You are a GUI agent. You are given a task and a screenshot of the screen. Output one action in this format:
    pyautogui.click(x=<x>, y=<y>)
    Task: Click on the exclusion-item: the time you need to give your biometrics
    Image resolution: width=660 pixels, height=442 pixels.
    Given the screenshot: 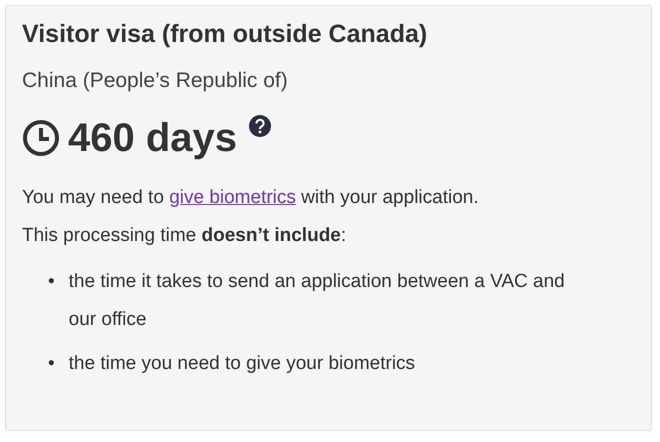 What is the action you would take?
    pyautogui.click(x=242, y=364)
    